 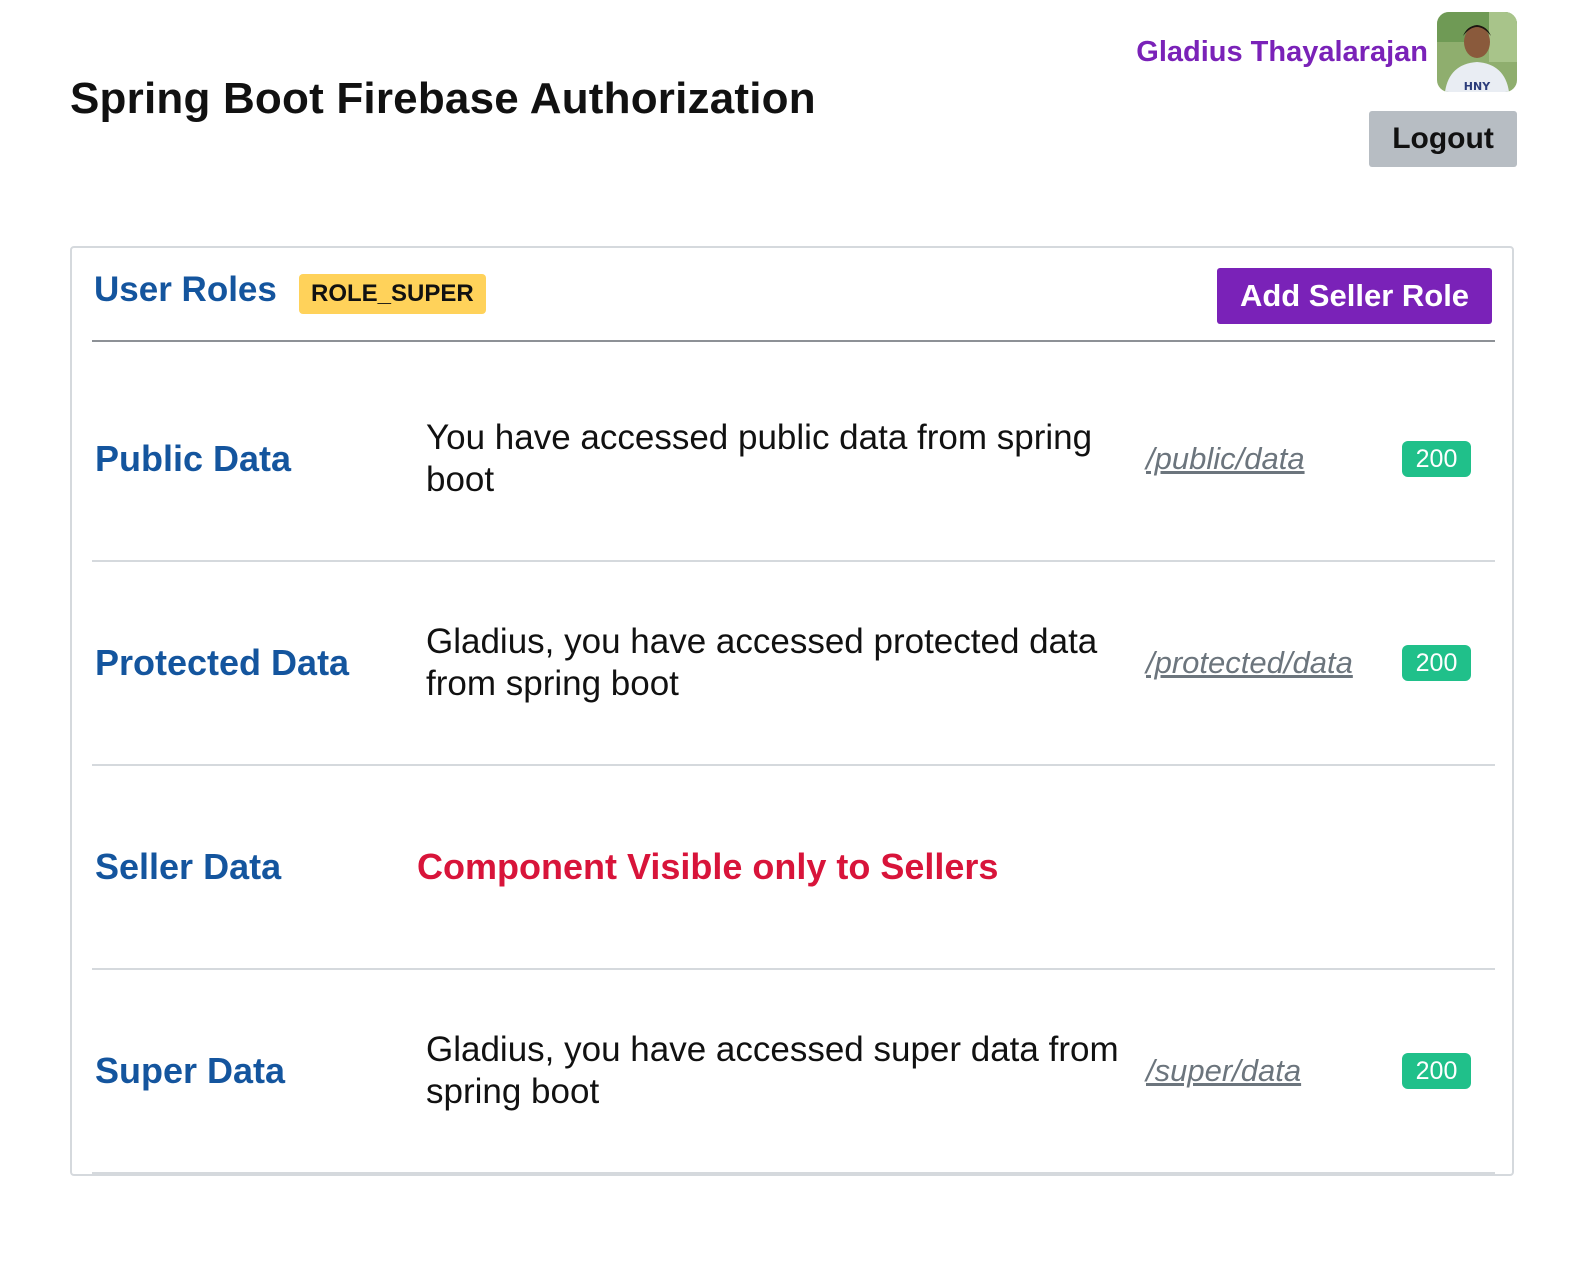 What do you see at coordinates (1223, 1071) in the screenshot?
I see `endpoint-link: /super/data` at bounding box center [1223, 1071].